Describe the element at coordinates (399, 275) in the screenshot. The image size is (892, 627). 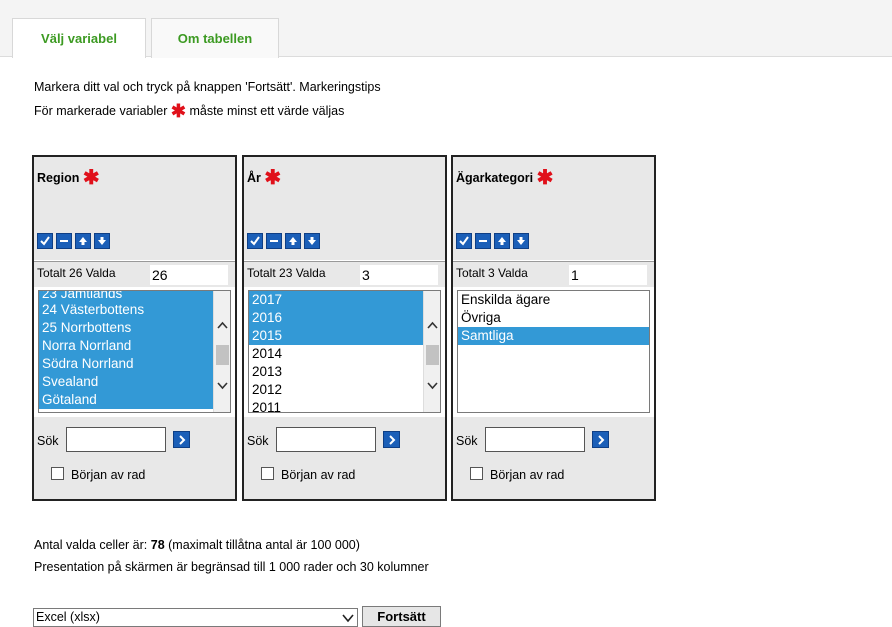
I see `selected-count: 3` at that location.